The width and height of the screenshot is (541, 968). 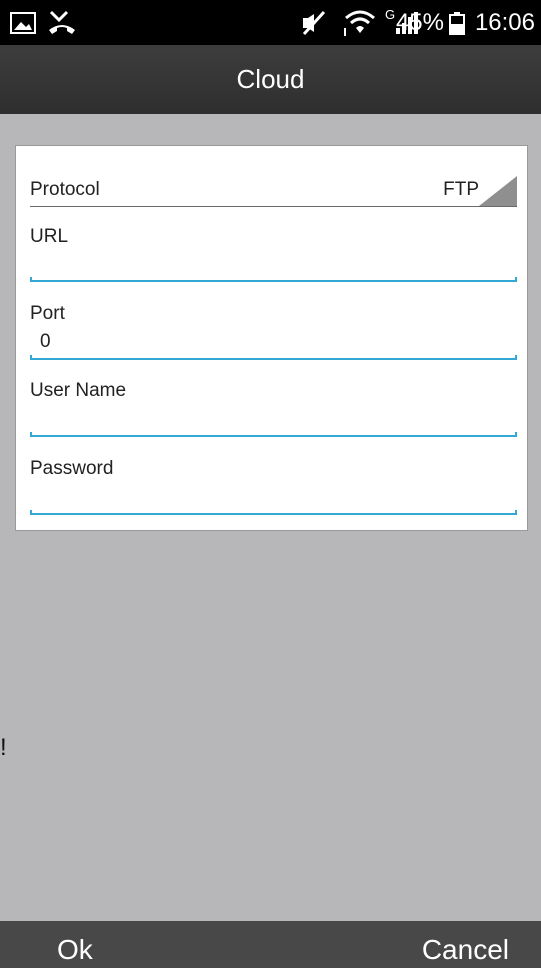 I want to click on stray-text: !, so click(x=3, y=747).